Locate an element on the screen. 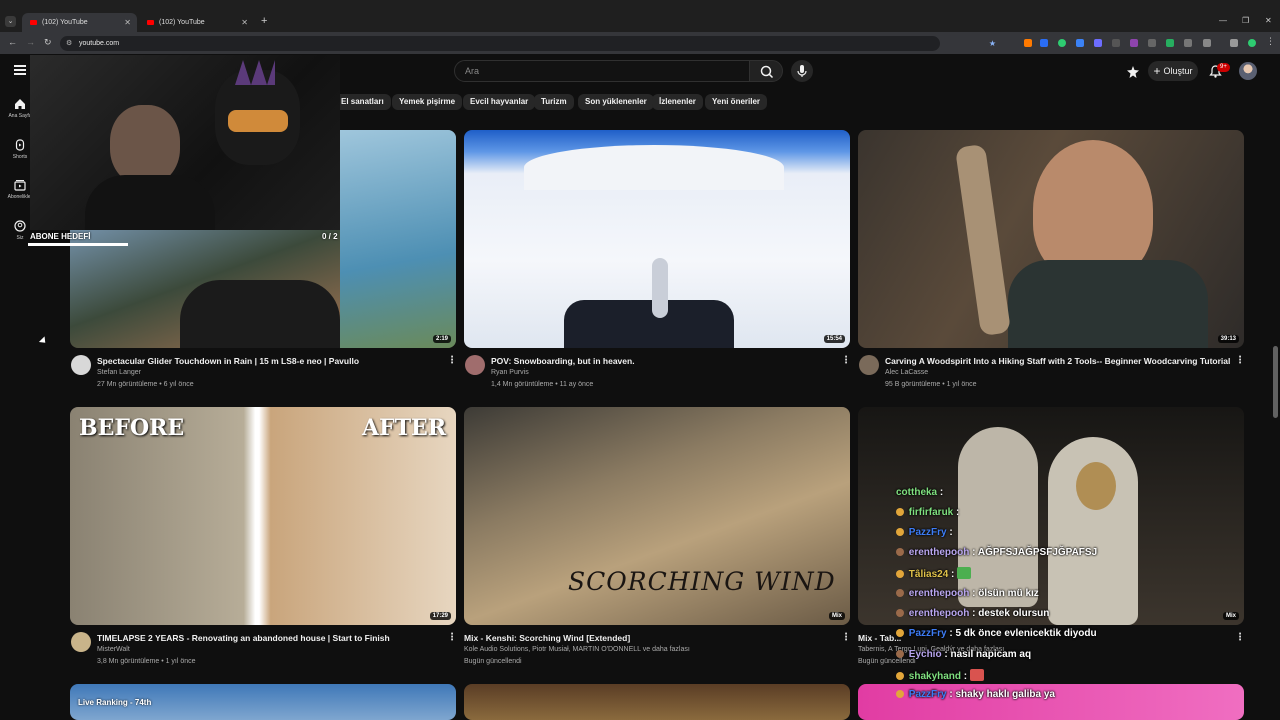 This screenshot has width=1280, height=720. back-icon: ← is located at coordinates (12, 42).